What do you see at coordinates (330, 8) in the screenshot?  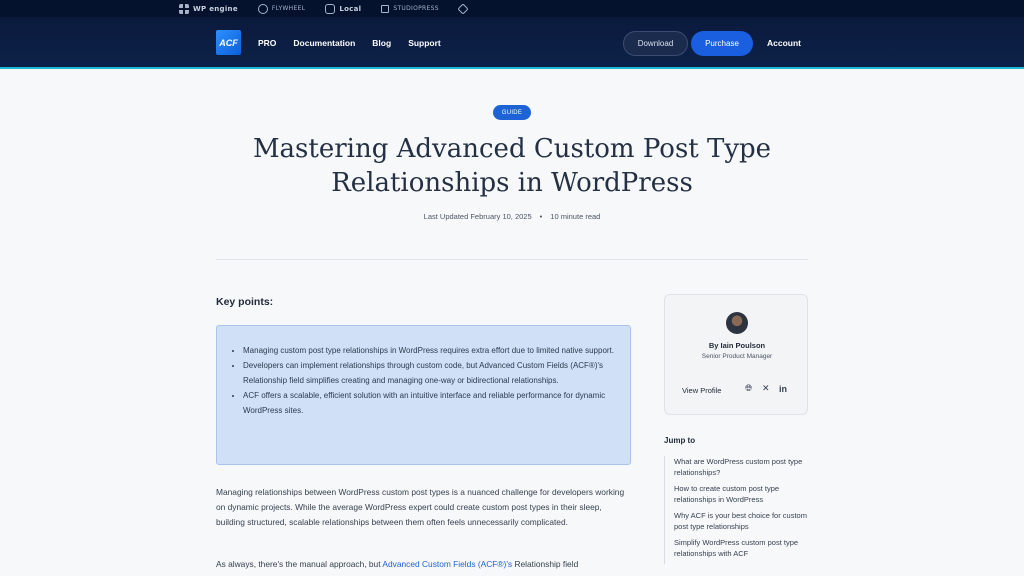 I see `local-icon` at bounding box center [330, 8].